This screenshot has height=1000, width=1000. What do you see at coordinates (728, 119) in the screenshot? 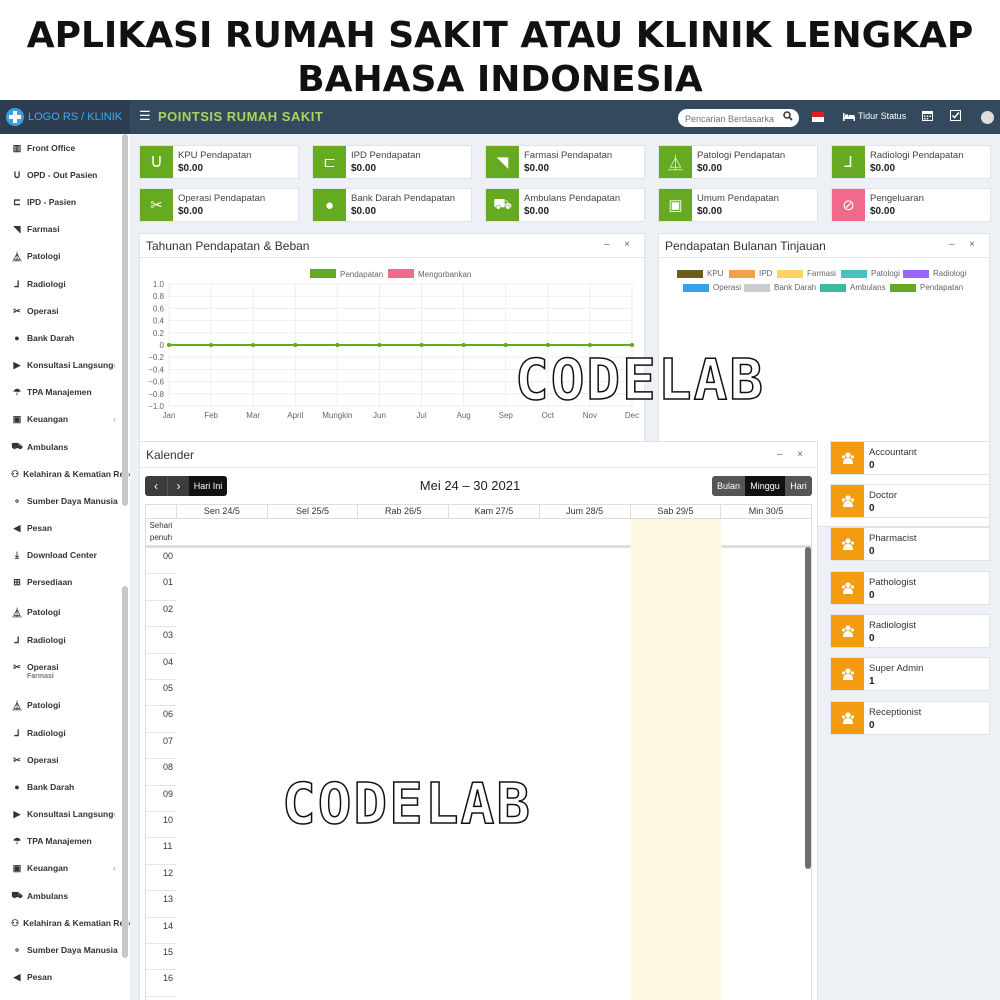
I see `search-input` at bounding box center [728, 119].